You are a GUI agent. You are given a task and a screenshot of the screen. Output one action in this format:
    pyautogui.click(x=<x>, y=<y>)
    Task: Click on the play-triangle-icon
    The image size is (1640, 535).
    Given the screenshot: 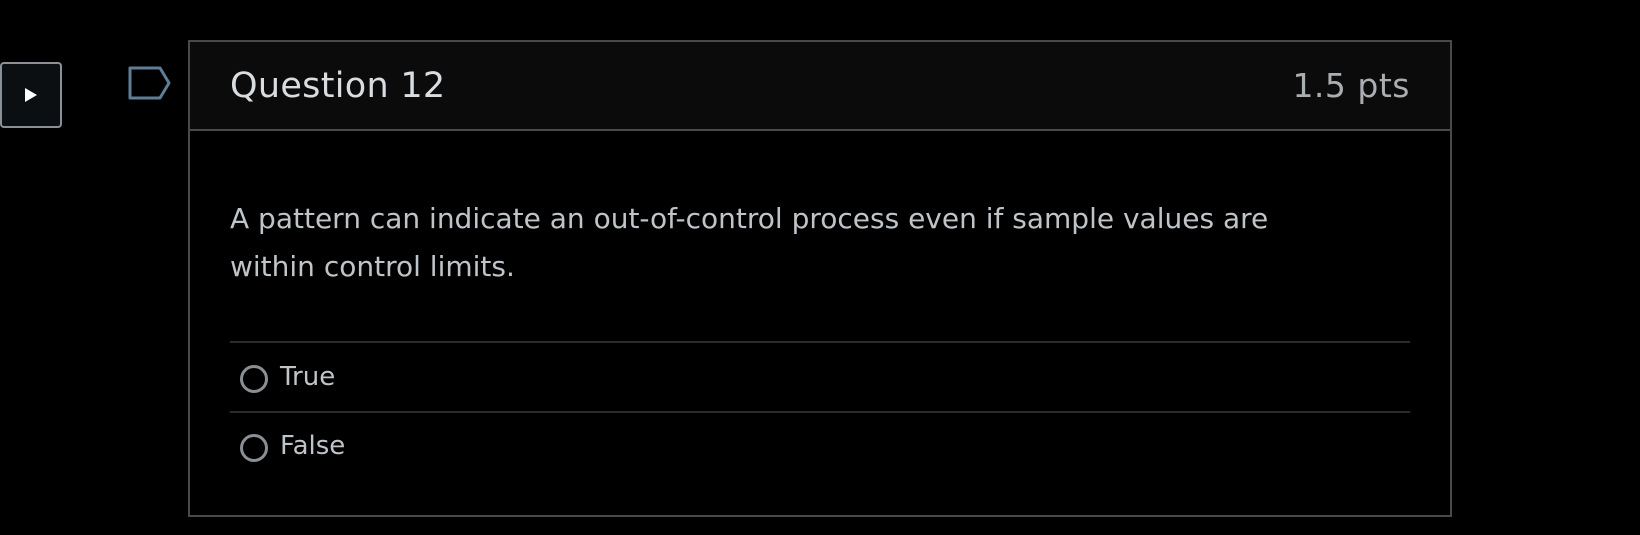 What is the action you would take?
    pyautogui.click(x=31, y=95)
    